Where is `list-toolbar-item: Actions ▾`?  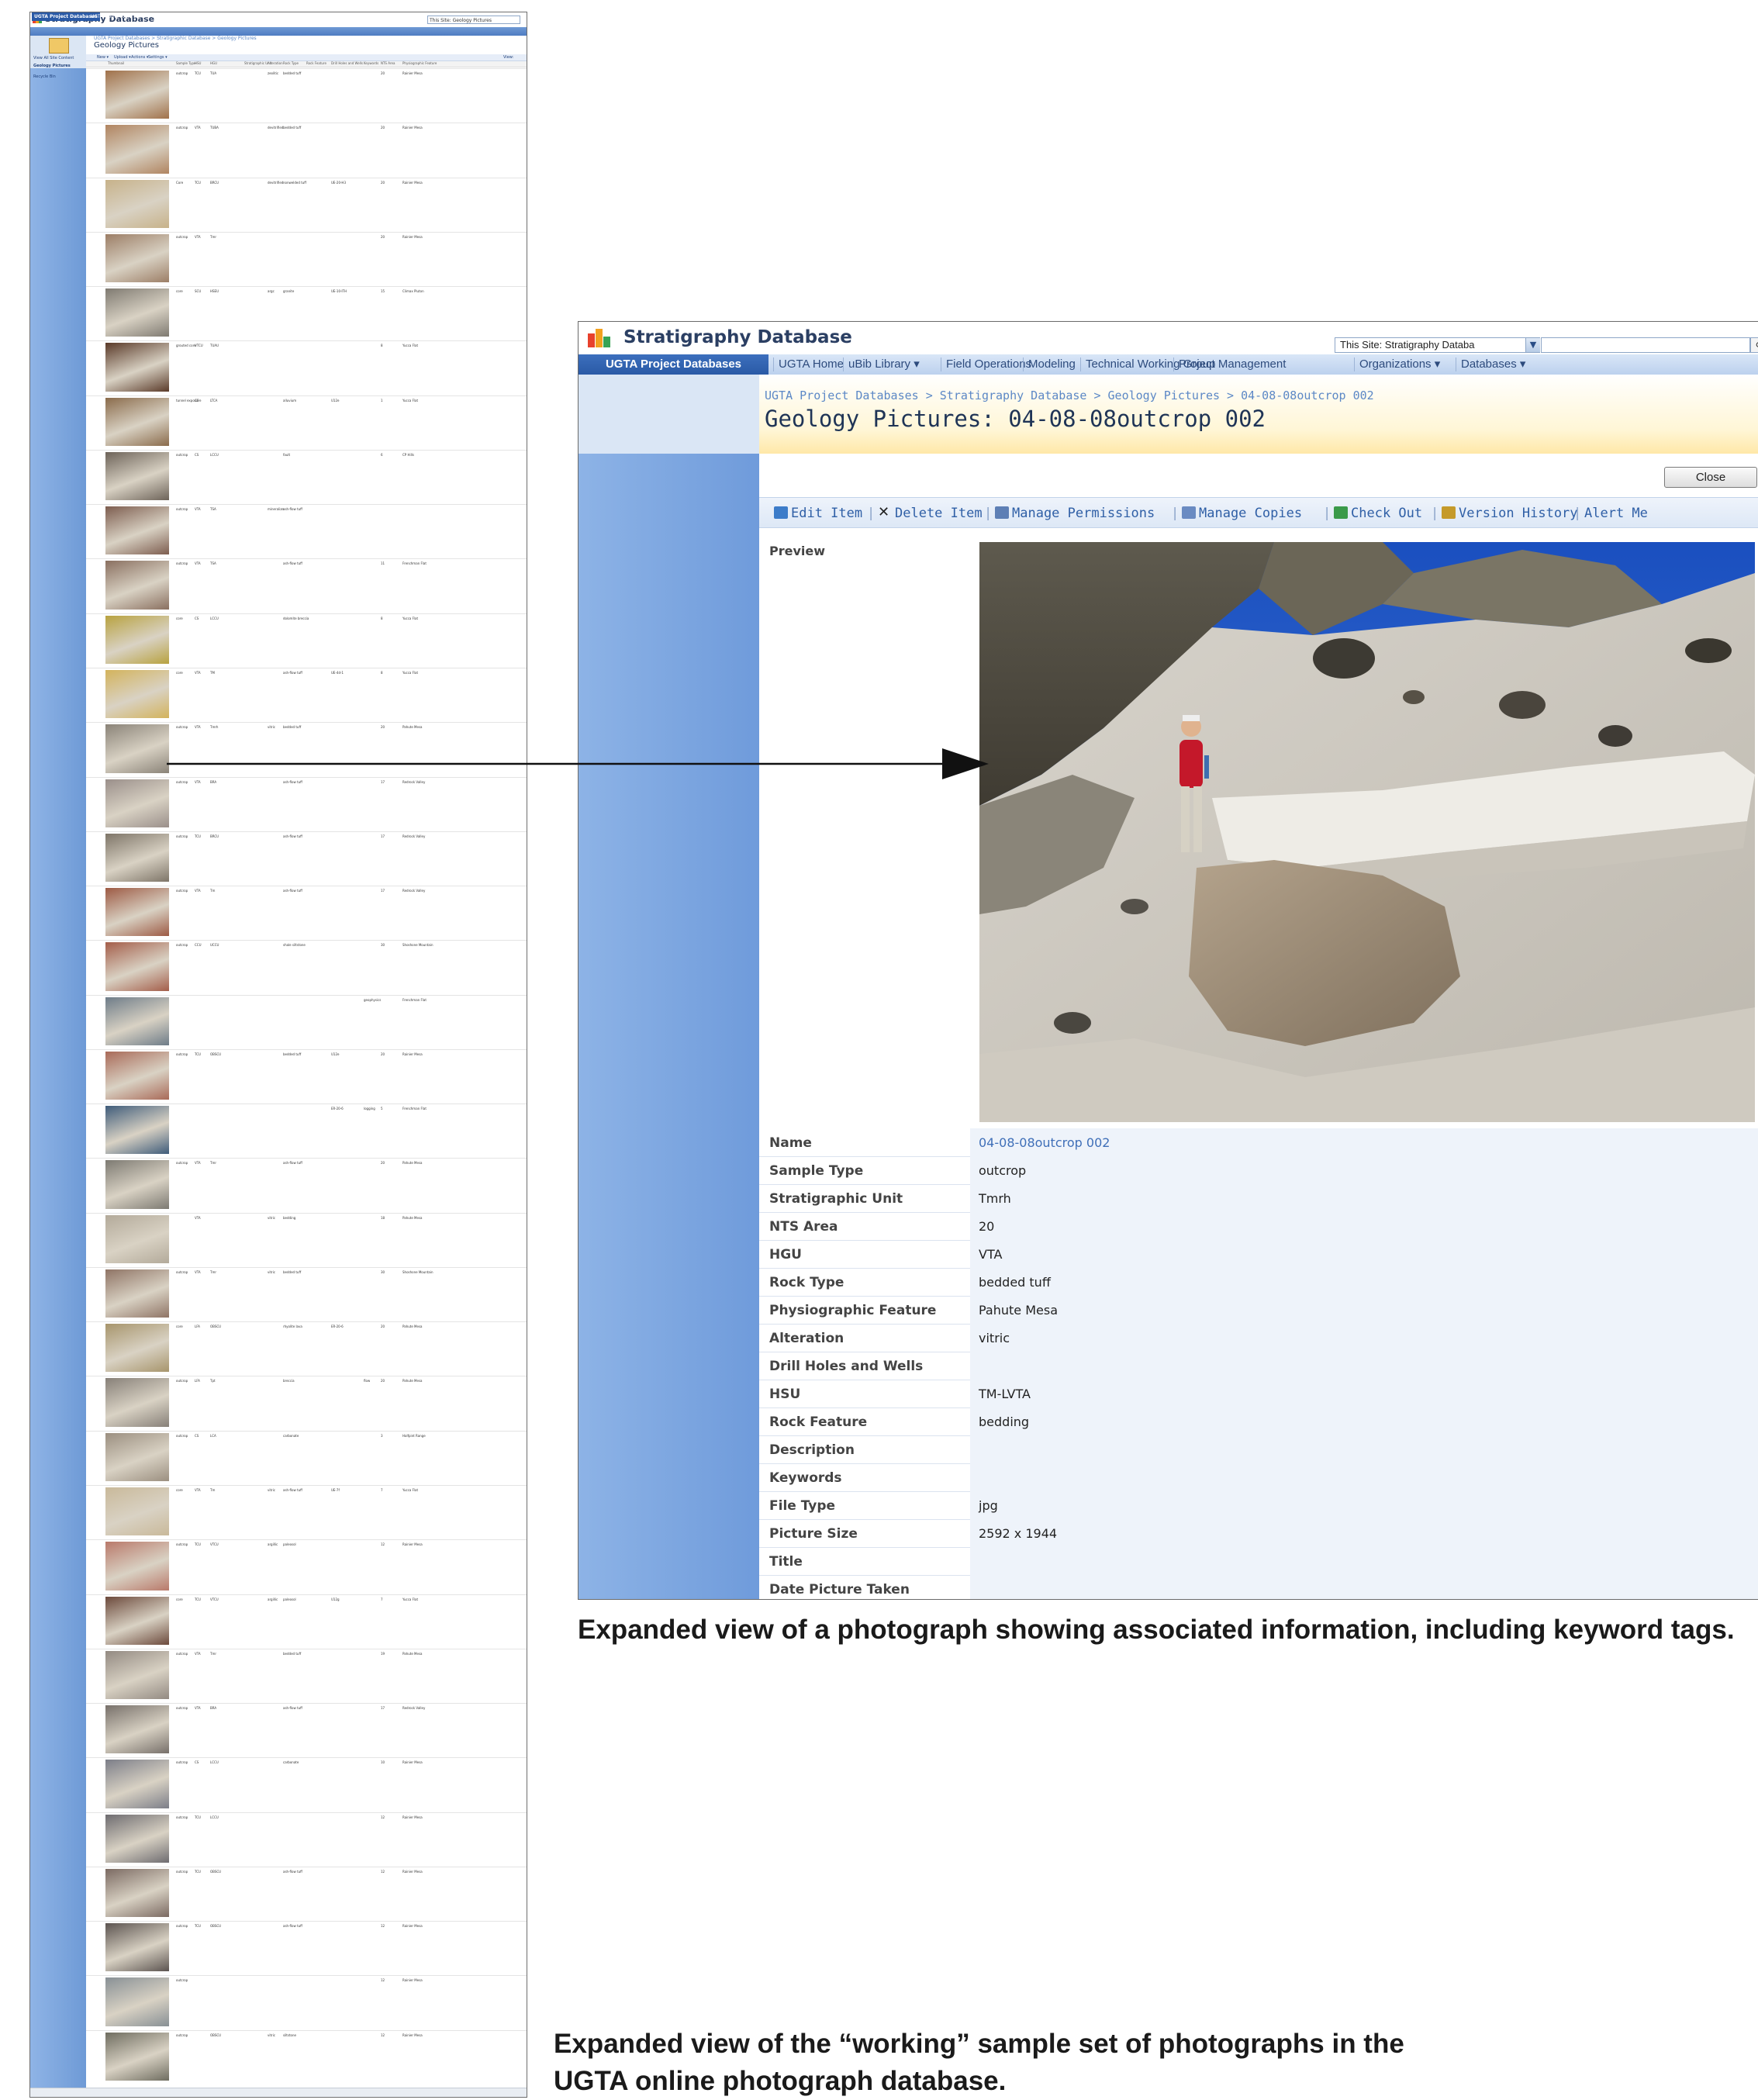
list-toolbar-item: Actions ▾ is located at coordinates (139, 57).